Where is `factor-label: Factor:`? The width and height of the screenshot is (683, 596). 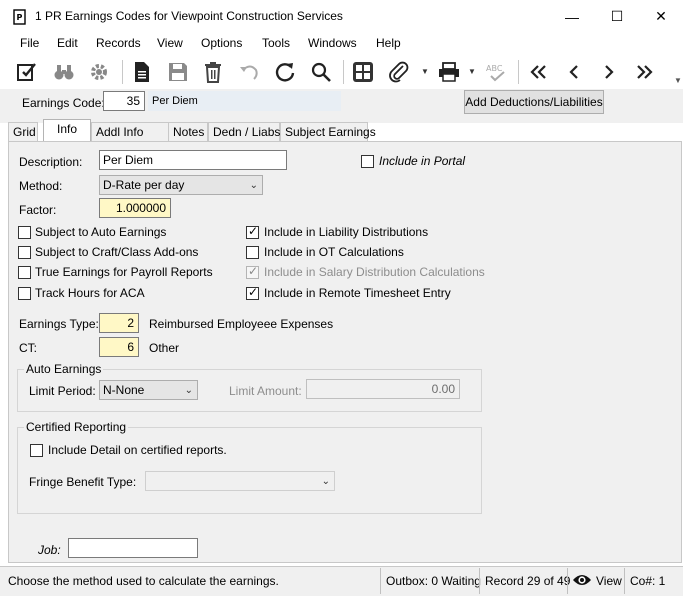
factor-label: Factor: is located at coordinates (38, 210).